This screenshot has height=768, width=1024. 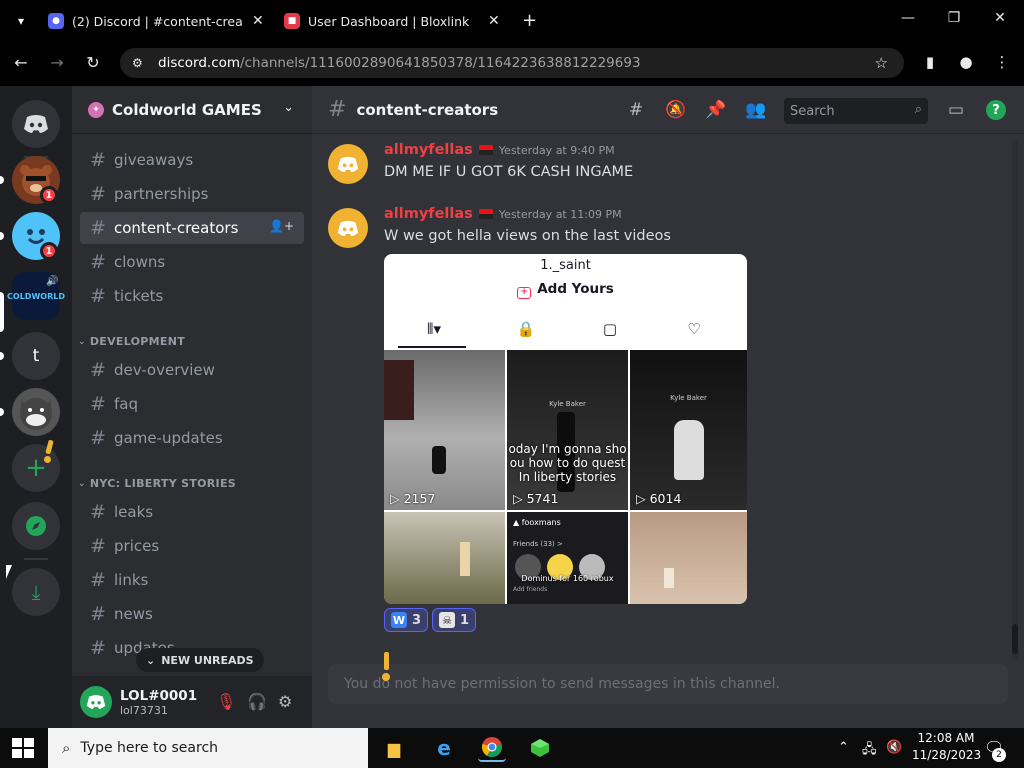 I want to click on category-development: ⌄ DEVELOPMENT, so click(x=131, y=341).